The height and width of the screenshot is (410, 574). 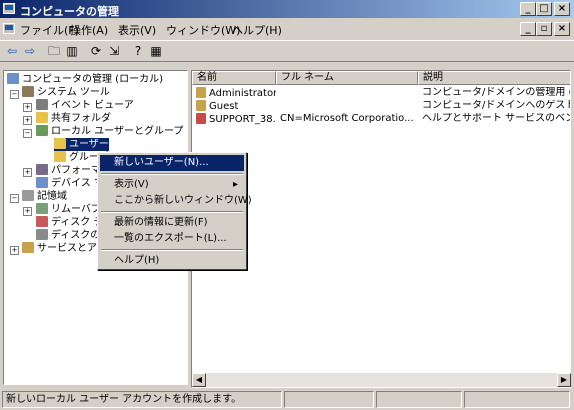 What do you see at coordinates (381, 93) in the screenshot?
I see `table-row: Administrator コンピュータ/ドメインの管理用 (ビル` at bounding box center [381, 93].